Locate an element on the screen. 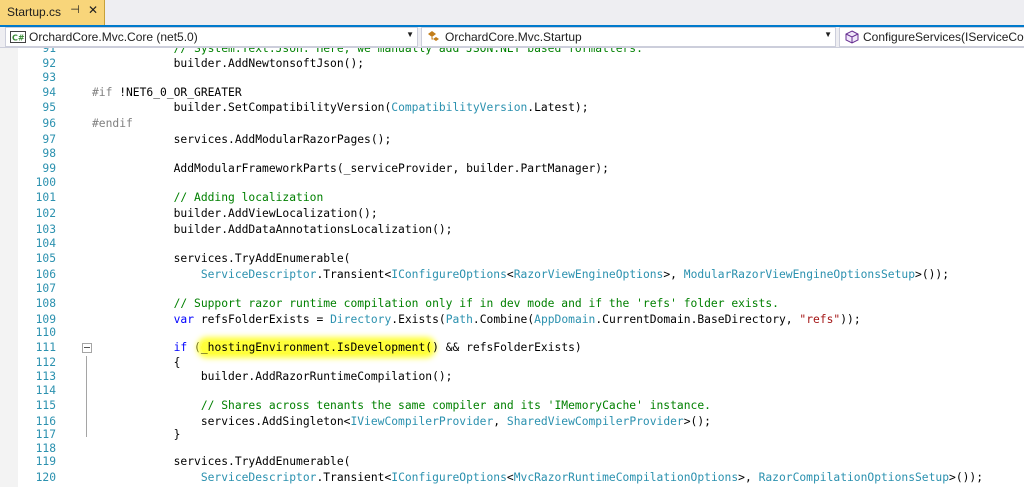 The image size is (1024, 487). line-number: 95 is located at coordinates (49, 107).